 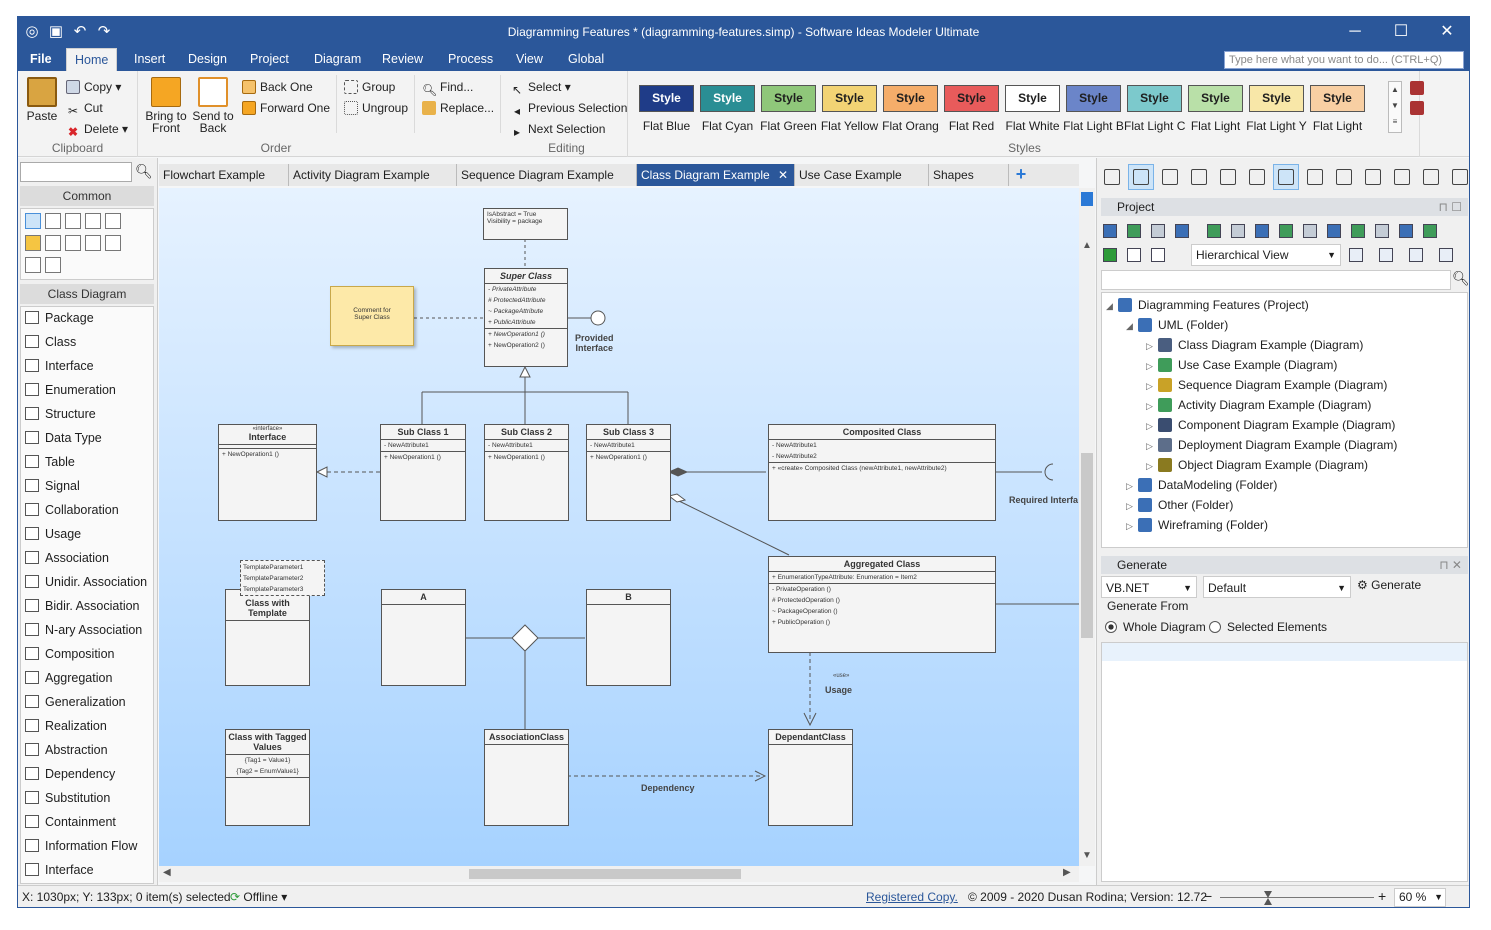 I want to click on toolbox-item: Package, so click(x=59, y=318).